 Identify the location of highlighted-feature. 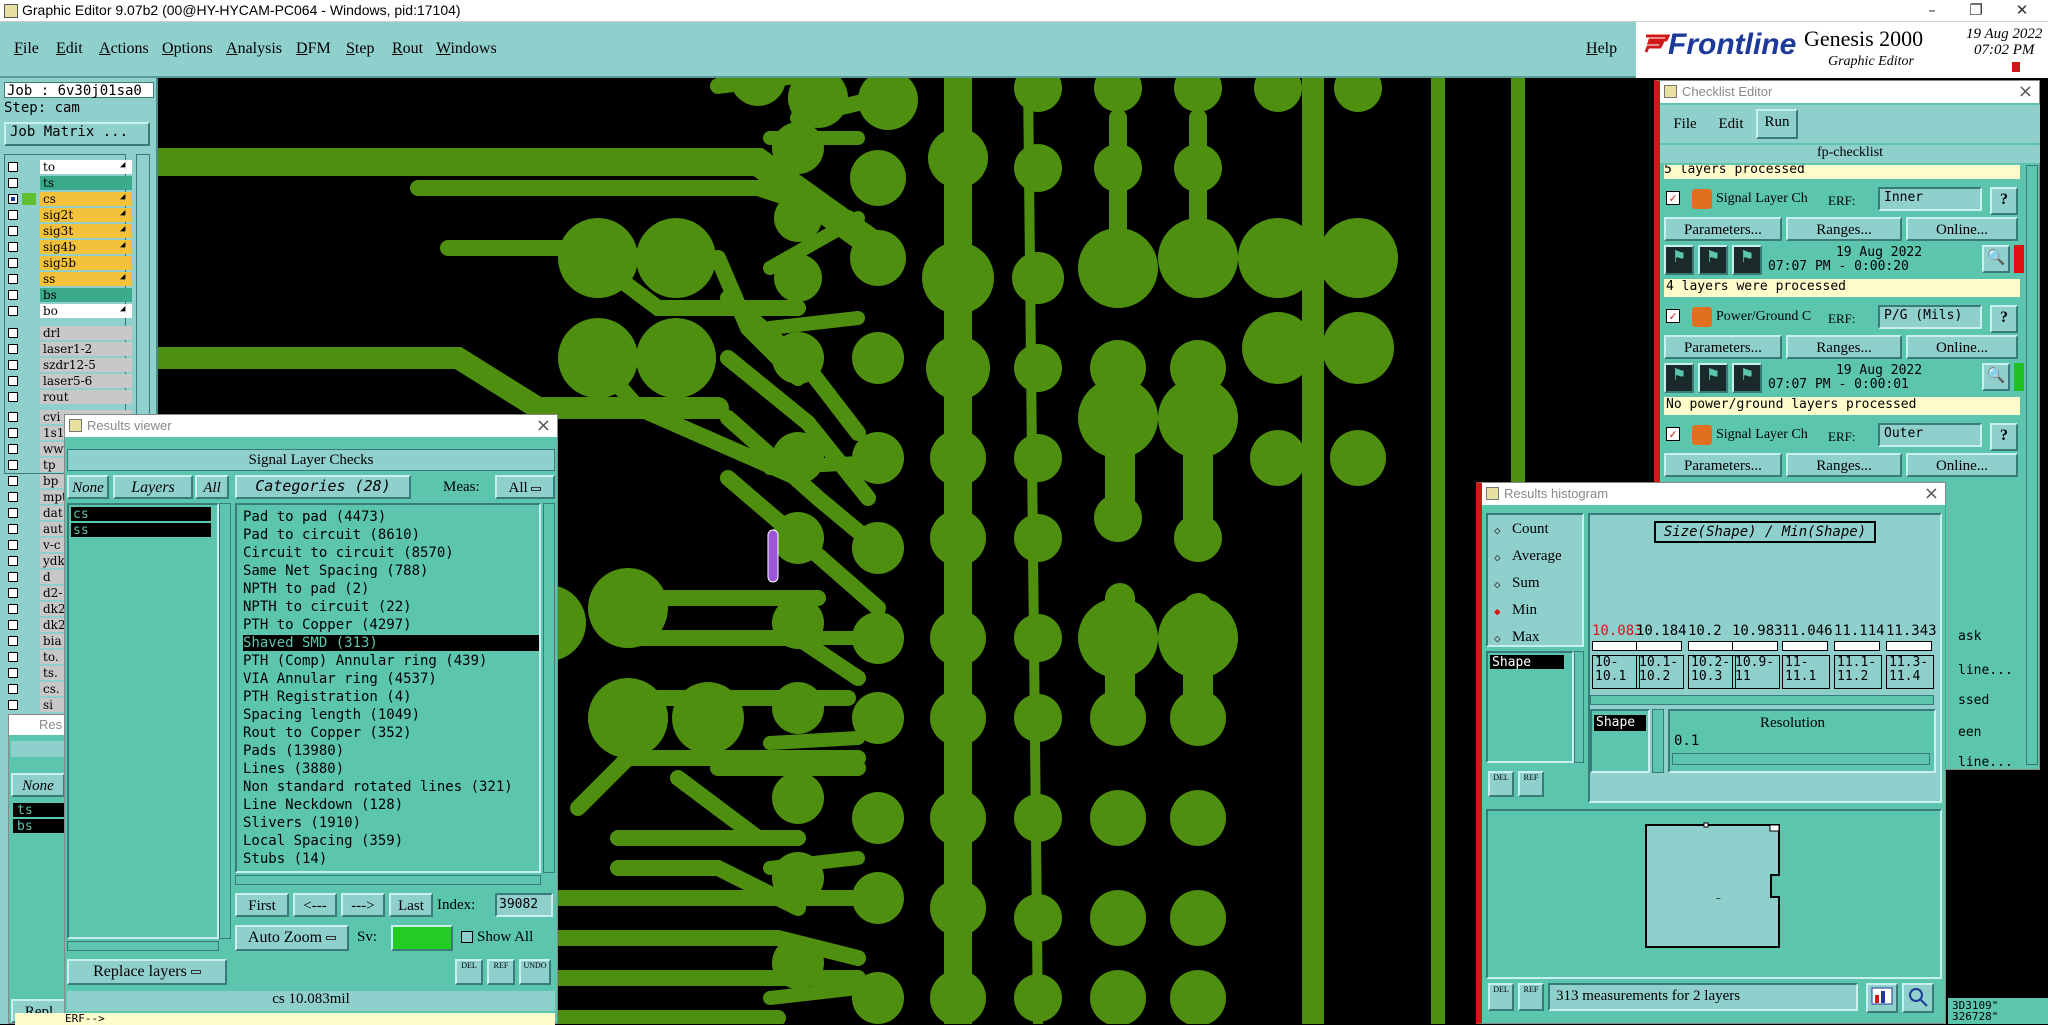
(773, 556).